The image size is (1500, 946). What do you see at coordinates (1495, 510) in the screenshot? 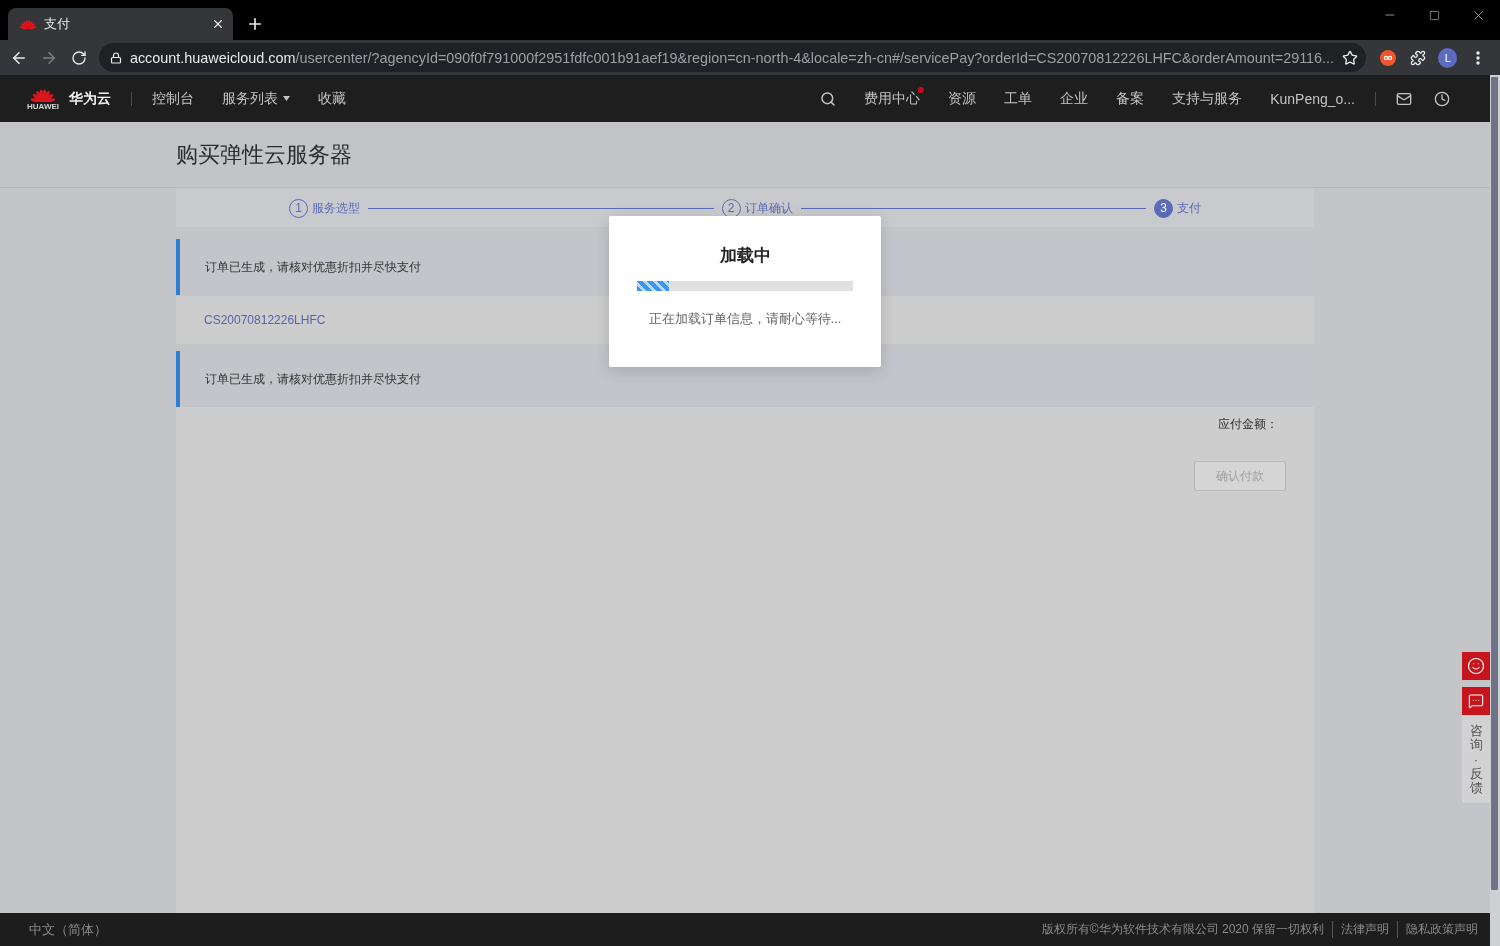
I see `scrollbar` at bounding box center [1495, 510].